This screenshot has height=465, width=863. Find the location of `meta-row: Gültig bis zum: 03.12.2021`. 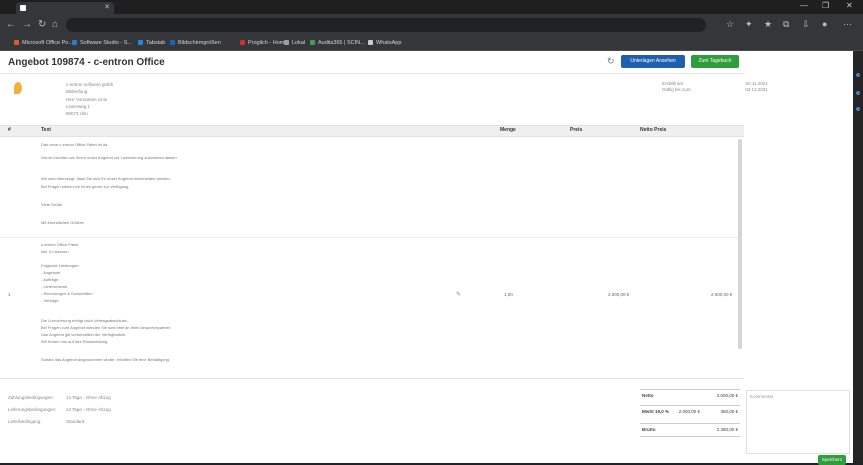

meta-row: Gültig bis zum: 03.12.2021 is located at coordinates (715, 90).